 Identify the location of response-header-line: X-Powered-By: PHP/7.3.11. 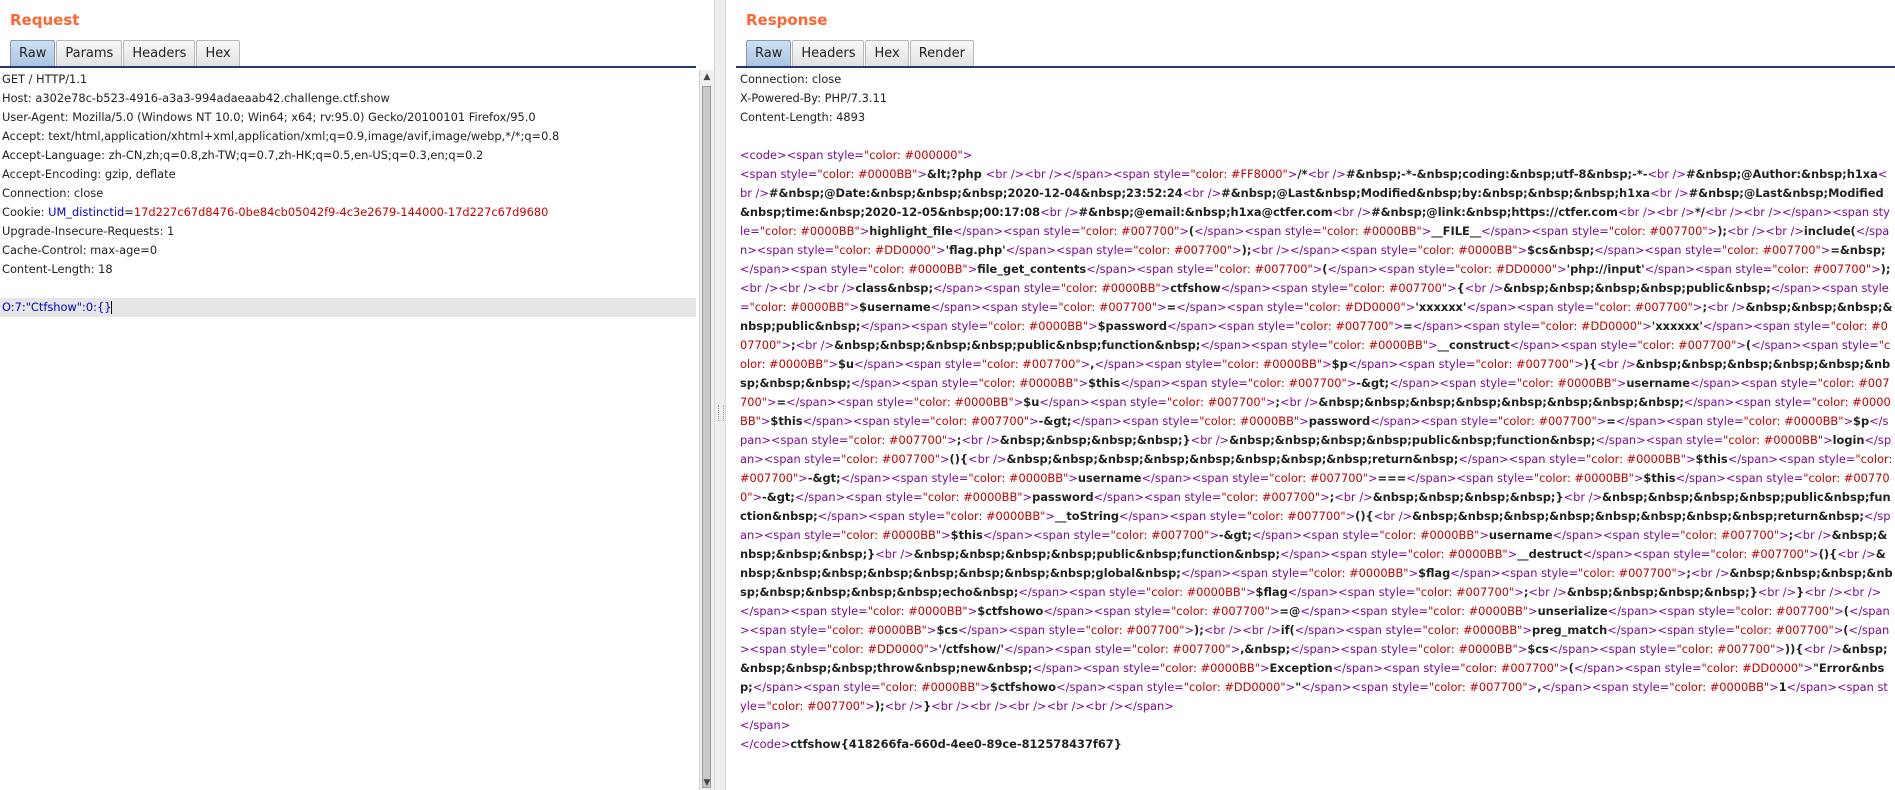
(814, 98).